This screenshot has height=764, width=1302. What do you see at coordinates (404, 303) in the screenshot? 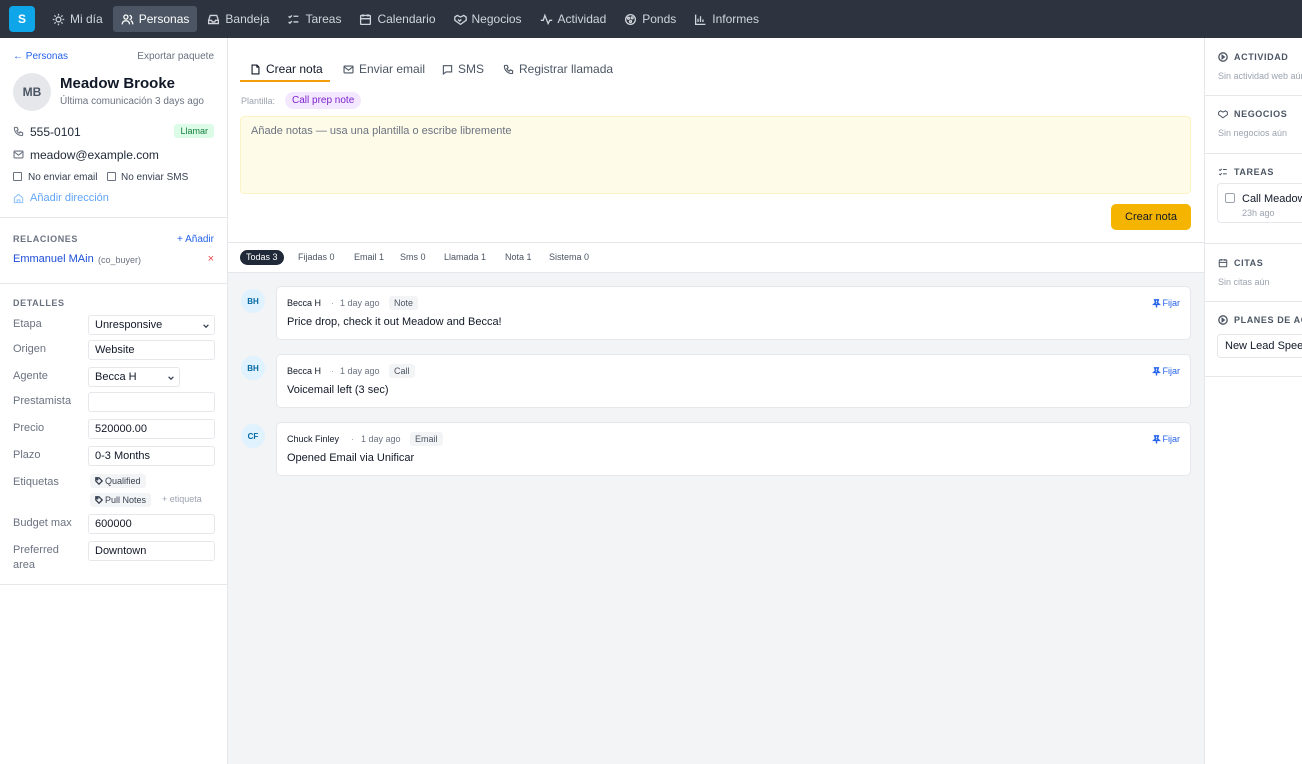
I see `timeline-type-badge: Note` at bounding box center [404, 303].